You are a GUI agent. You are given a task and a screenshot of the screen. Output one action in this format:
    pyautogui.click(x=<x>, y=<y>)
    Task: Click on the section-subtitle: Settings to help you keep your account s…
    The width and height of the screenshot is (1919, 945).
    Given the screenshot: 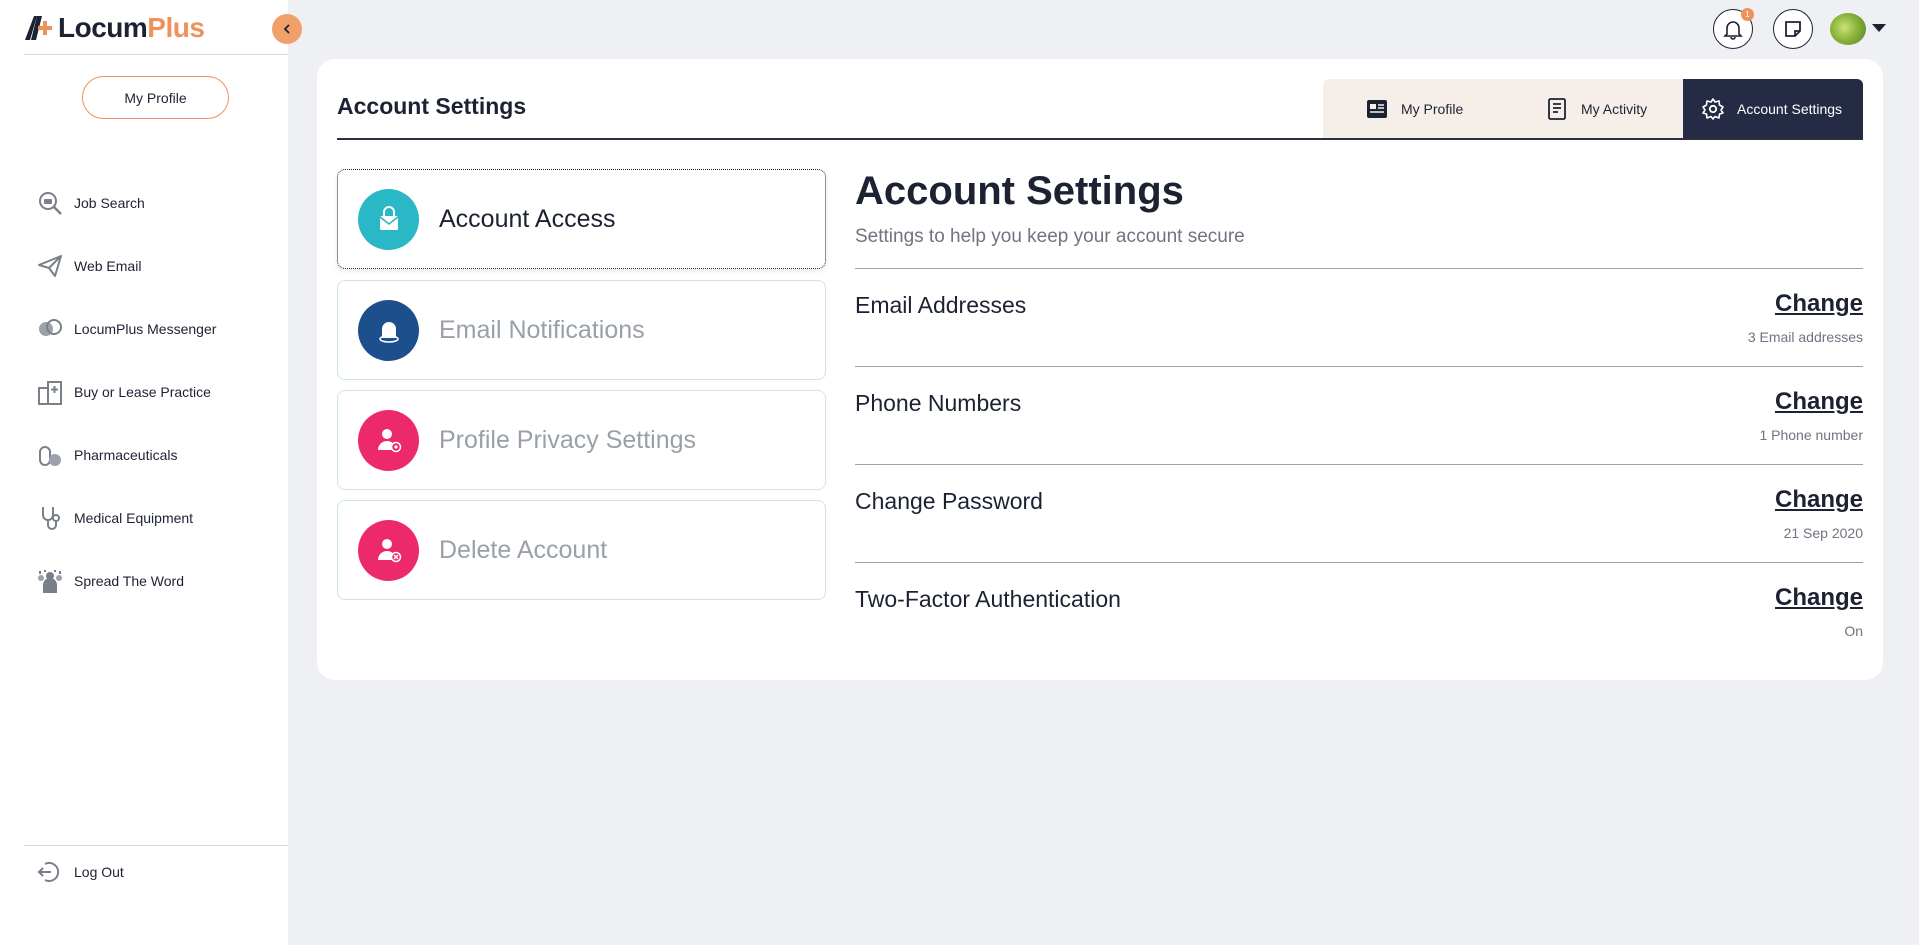 What is the action you would take?
    pyautogui.click(x=1050, y=236)
    